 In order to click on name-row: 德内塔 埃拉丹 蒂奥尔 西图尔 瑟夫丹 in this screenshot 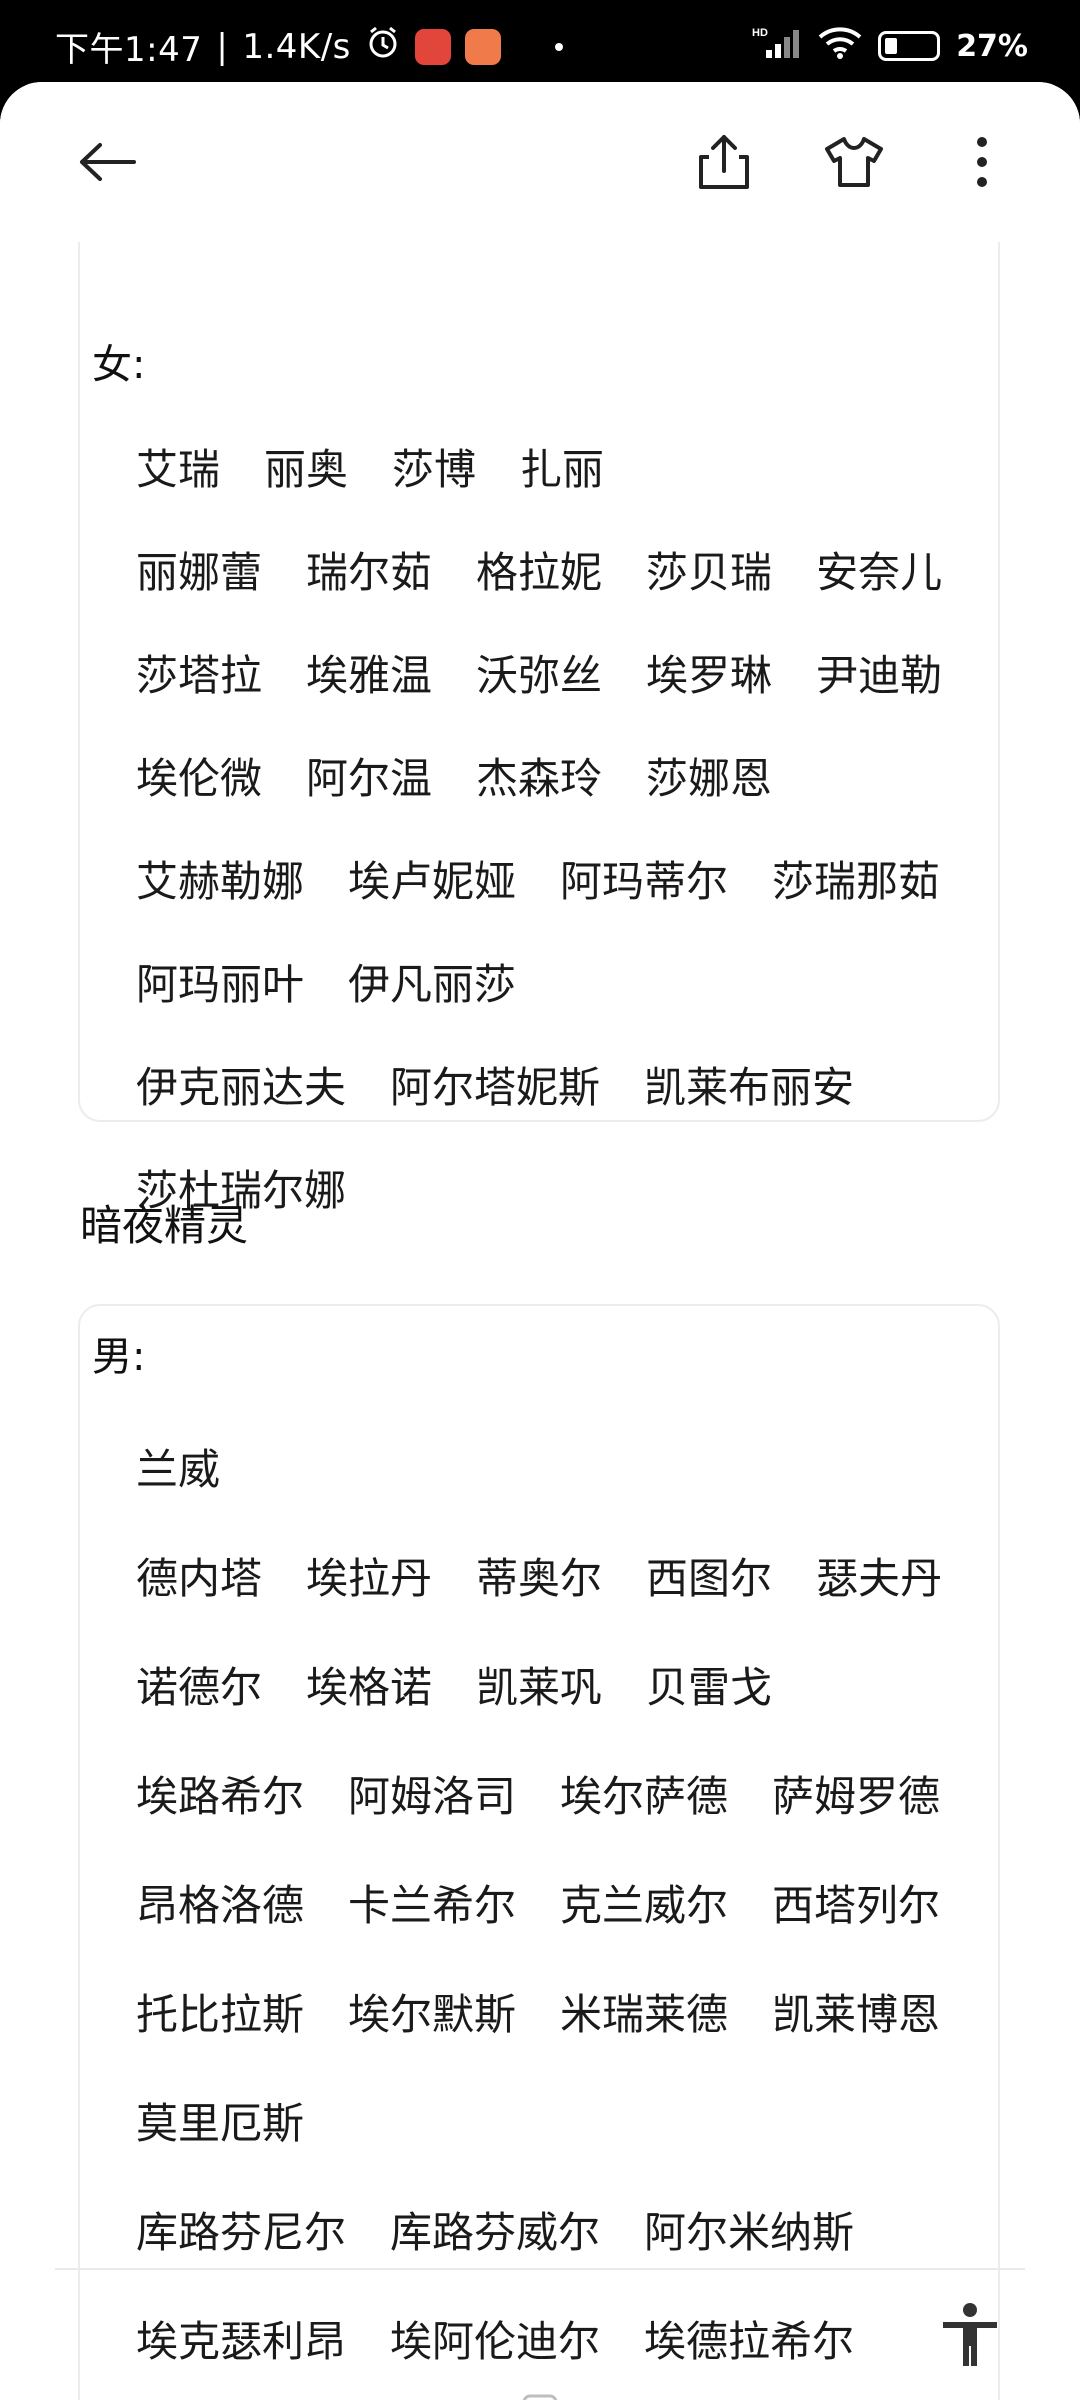, I will do `click(539, 1575)`.